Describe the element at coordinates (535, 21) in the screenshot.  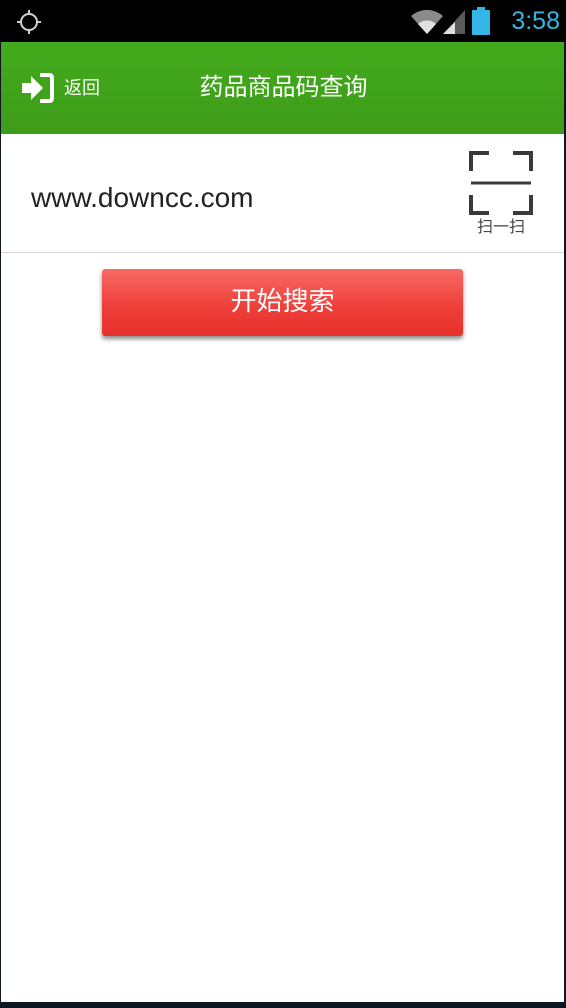
I see `status-time: 3:58` at that location.